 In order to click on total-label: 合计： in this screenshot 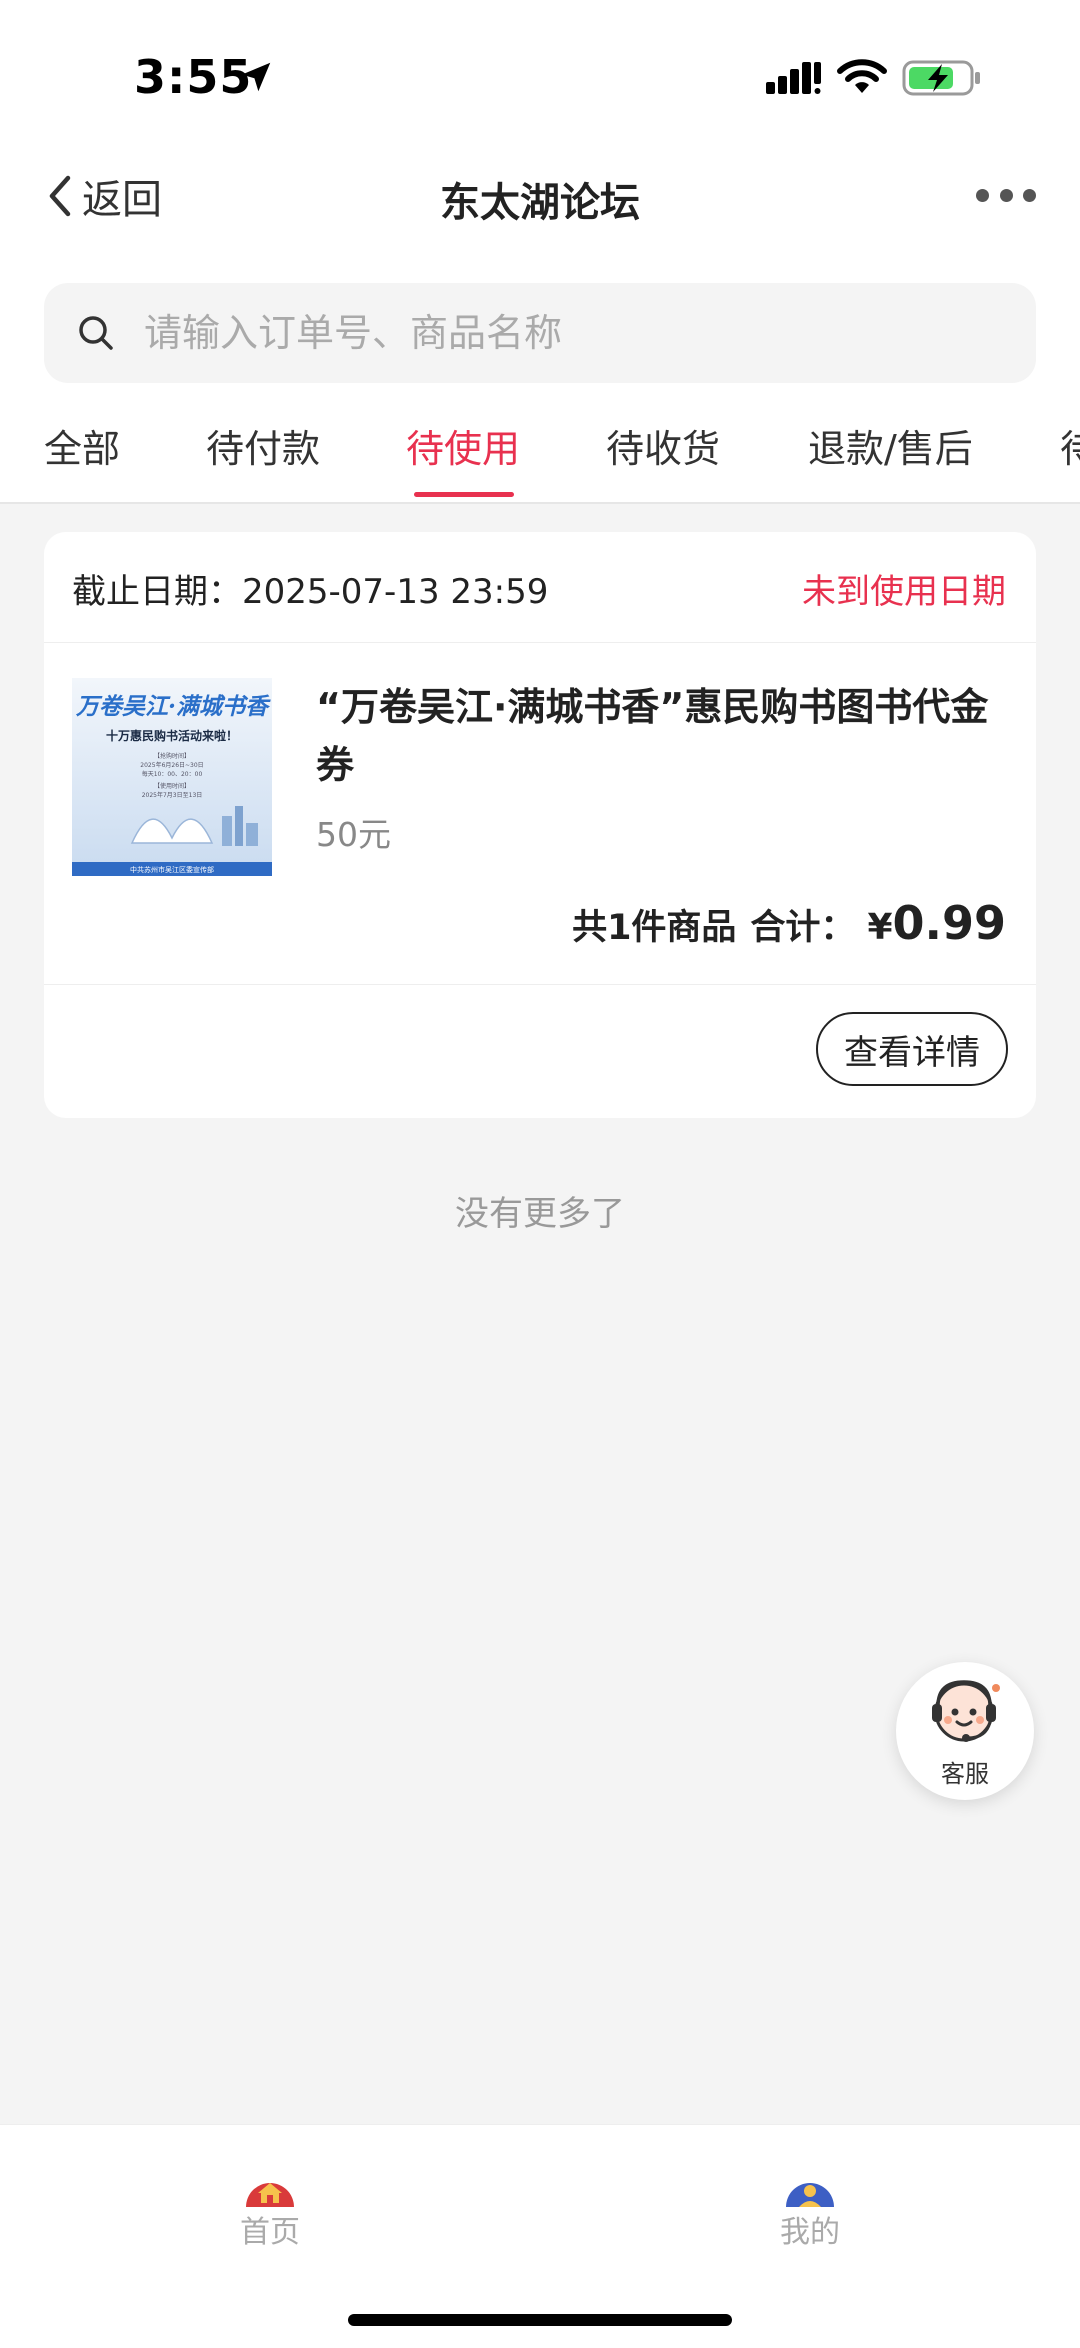, I will do `click(803, 928)`.